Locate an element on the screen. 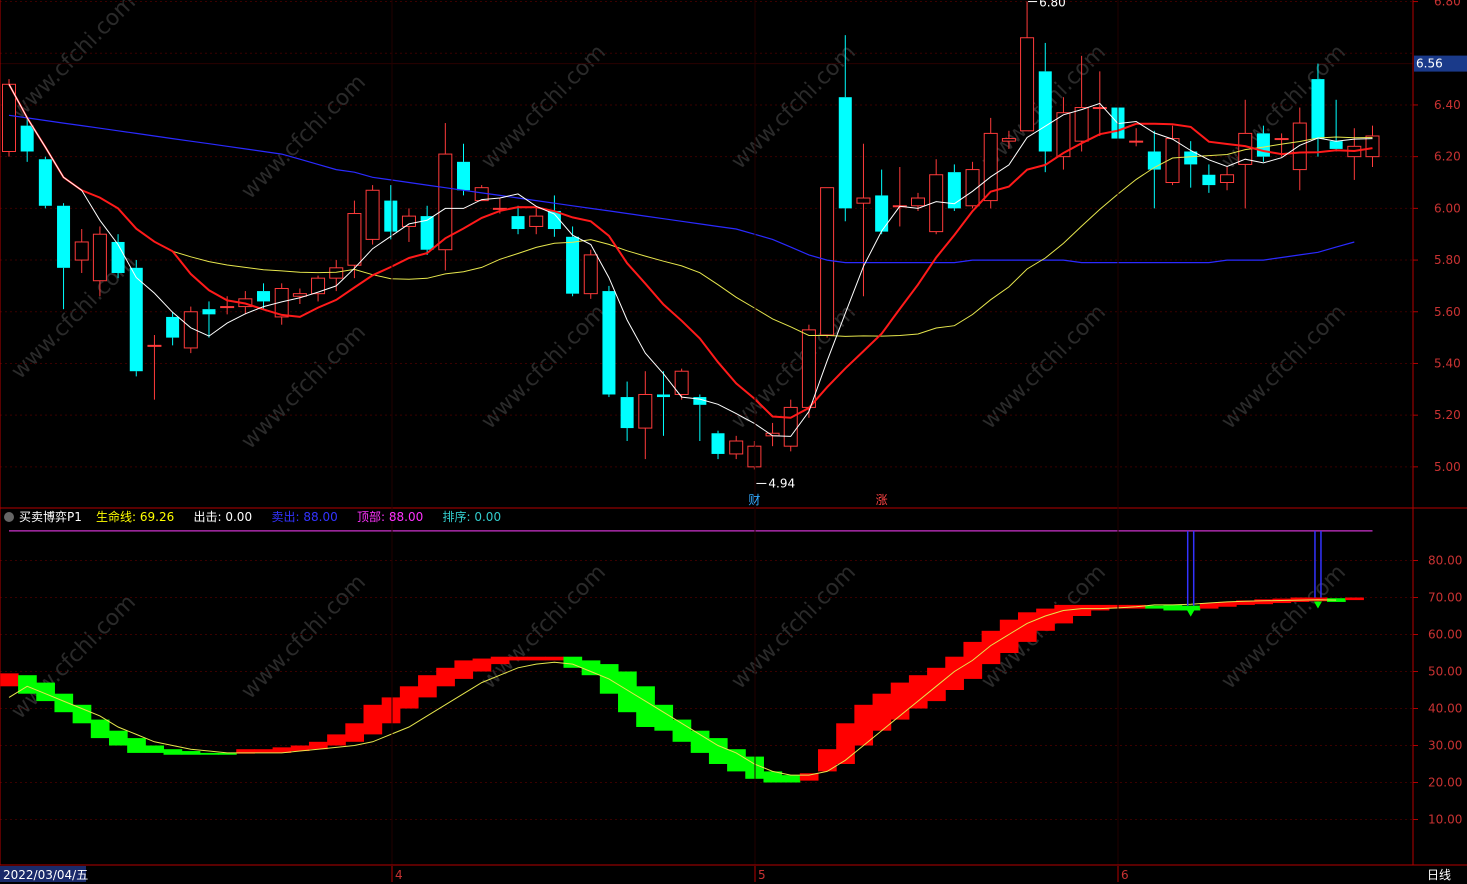 The height and width of the screenshot is (884, 1467). current-price: 6.56 is located at coordinates (1429, 64).